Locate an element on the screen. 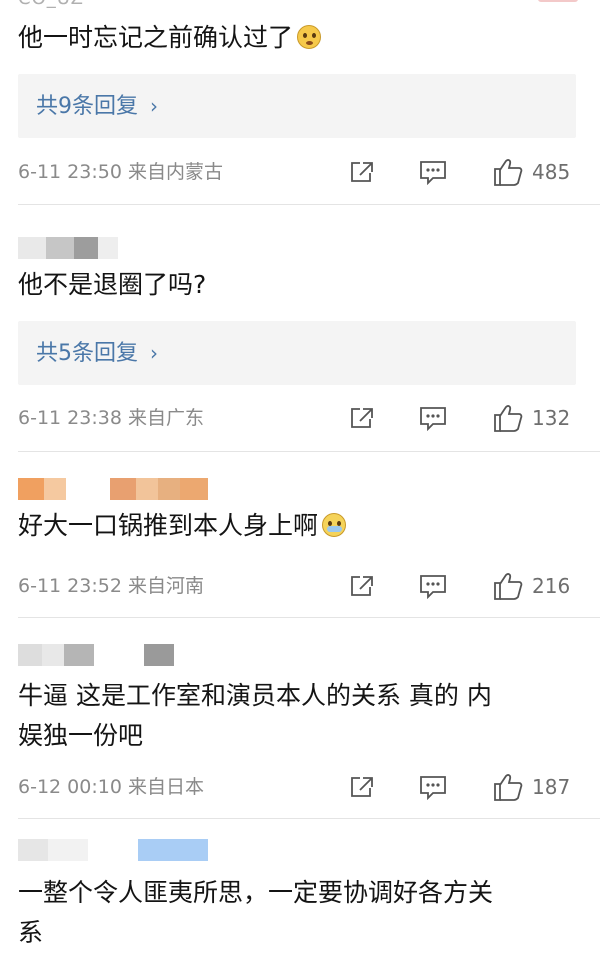  like-count: 187 is located at coordinates (551, 787).